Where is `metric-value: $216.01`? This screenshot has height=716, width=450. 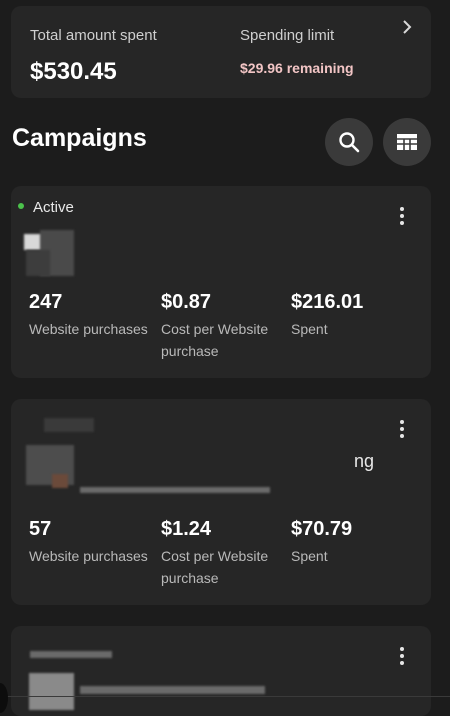
metric-value: $216.01 is located at coordinates (327, 302).